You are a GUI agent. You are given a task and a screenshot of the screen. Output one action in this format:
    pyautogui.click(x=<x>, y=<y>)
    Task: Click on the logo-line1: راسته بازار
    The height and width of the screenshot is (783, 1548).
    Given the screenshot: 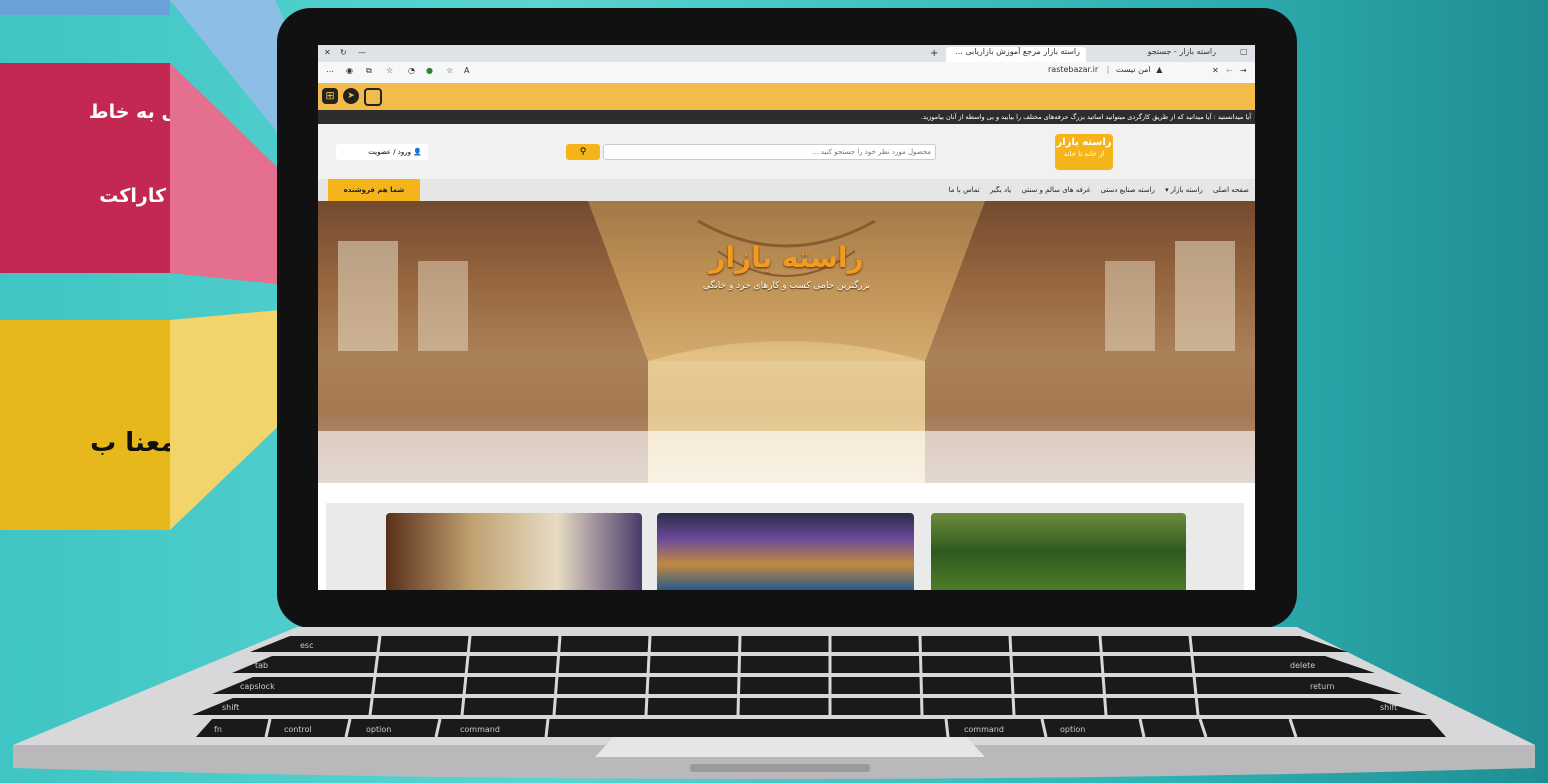 What is the action you would take?
    pyautogui.click(x=1084, y=142)
    